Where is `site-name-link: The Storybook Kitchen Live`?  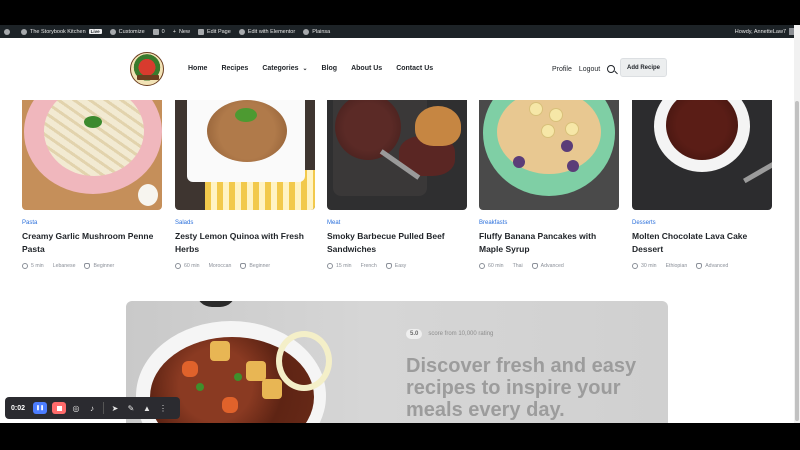
site-name-link: The Storybook Kitchen Live is located at coordinates (61, 31).